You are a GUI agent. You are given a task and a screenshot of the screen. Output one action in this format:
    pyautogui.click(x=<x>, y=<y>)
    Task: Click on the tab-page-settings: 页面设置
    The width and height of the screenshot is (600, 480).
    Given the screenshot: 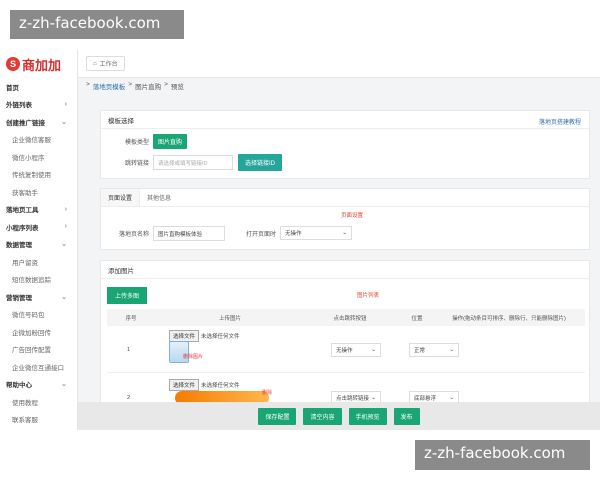 What is the action you would take?
    pyautogui.click(x=121, y=197)
    